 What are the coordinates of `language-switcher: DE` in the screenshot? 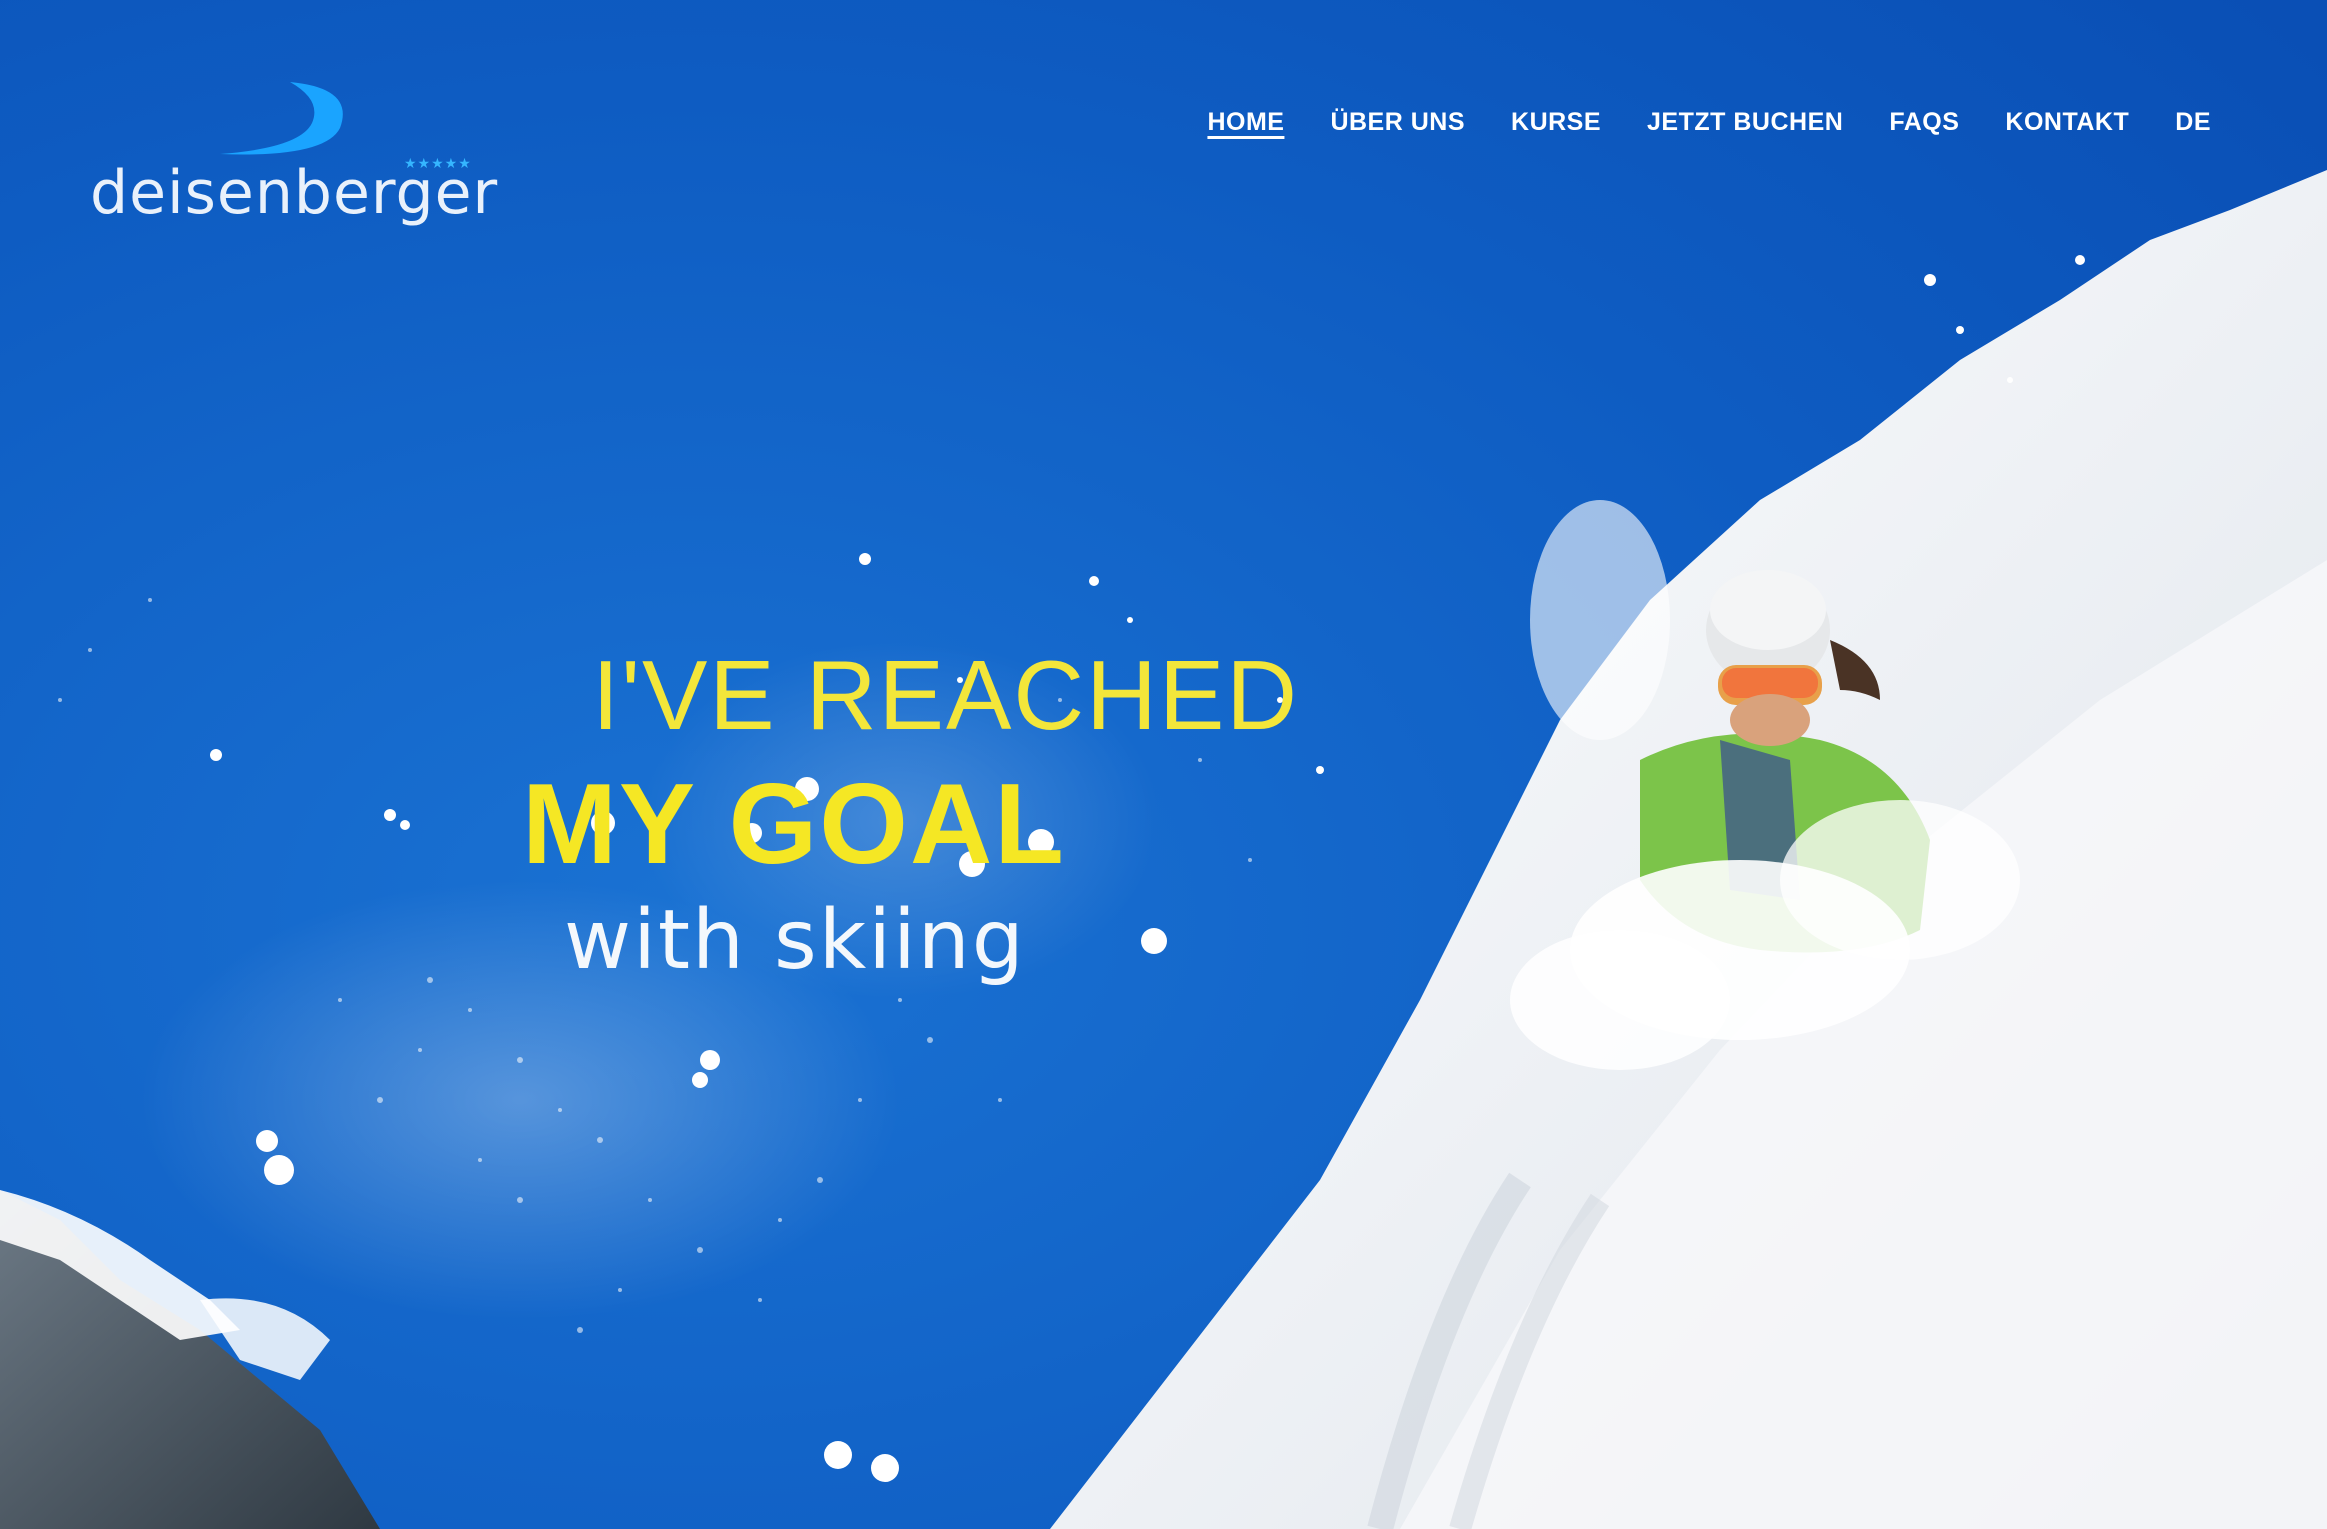 It's located at (2193, 122).